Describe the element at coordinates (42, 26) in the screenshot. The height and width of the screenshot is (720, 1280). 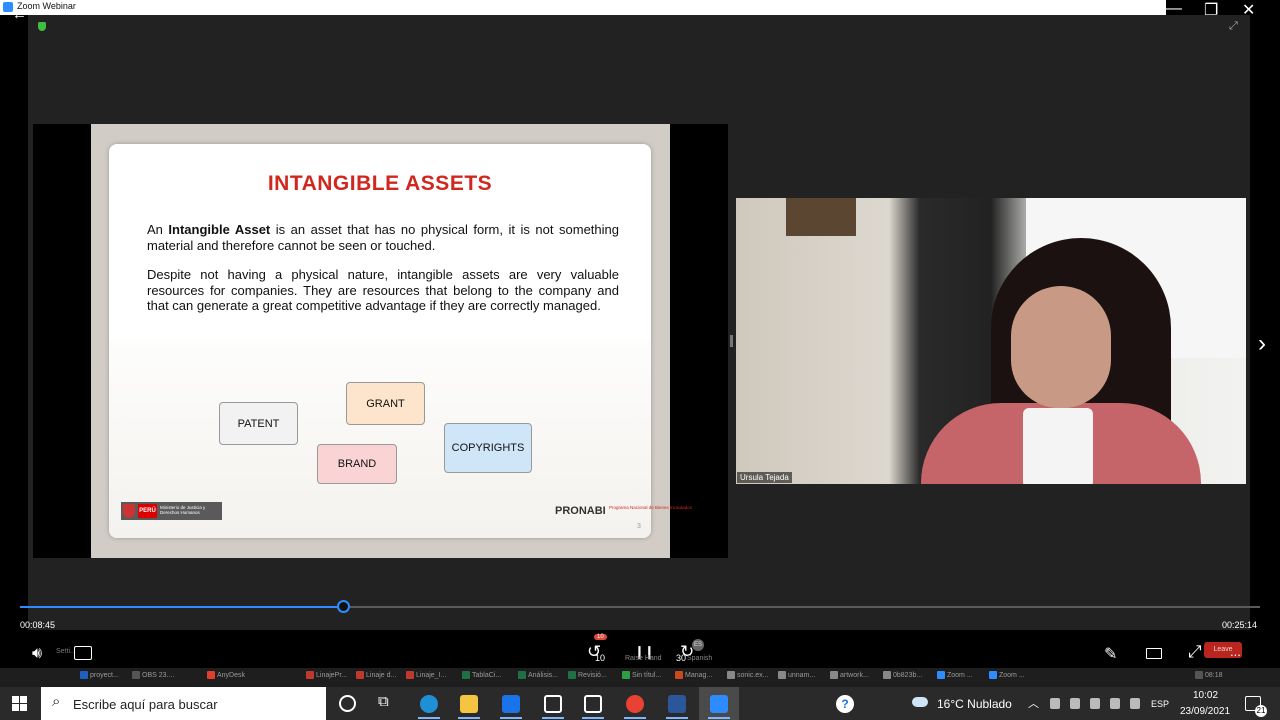
I see `security-shield-icon` at that location.